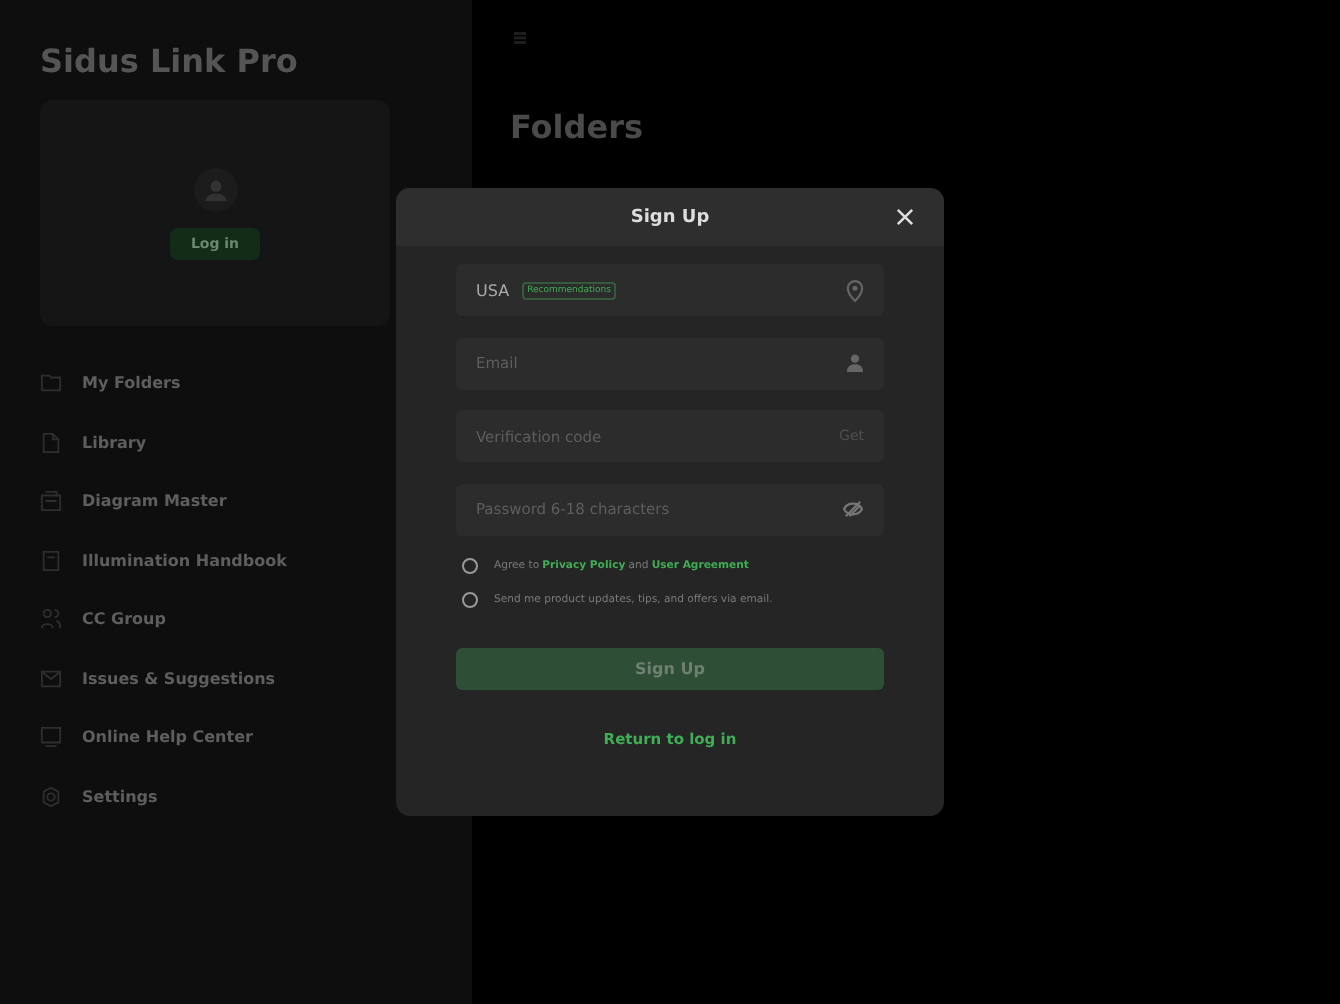 This screenshot has width=1340, height=1004. Describe the element at coordinates (163, 560) in the screenshot. I see `nav-item: Illumination Handbook` at that location.